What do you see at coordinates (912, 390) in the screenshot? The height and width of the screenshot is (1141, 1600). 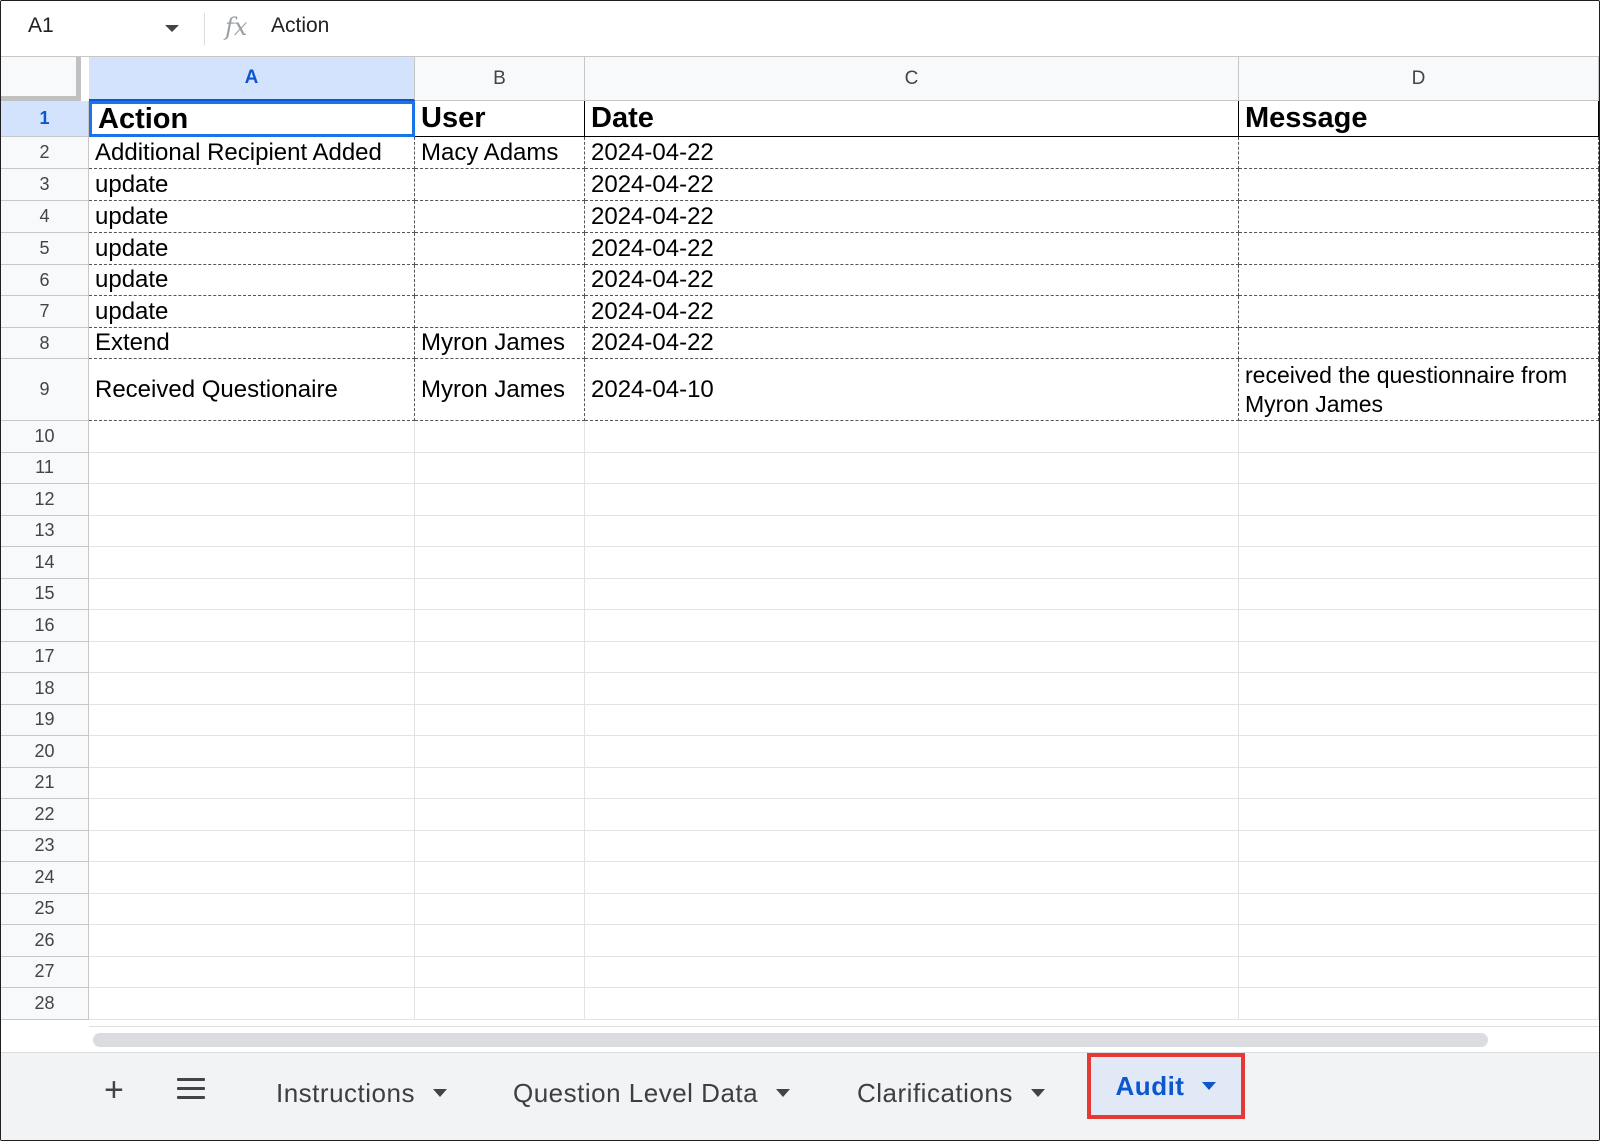 I see `cell-c9: 2024-04-10` at bounding box center [912, 390].